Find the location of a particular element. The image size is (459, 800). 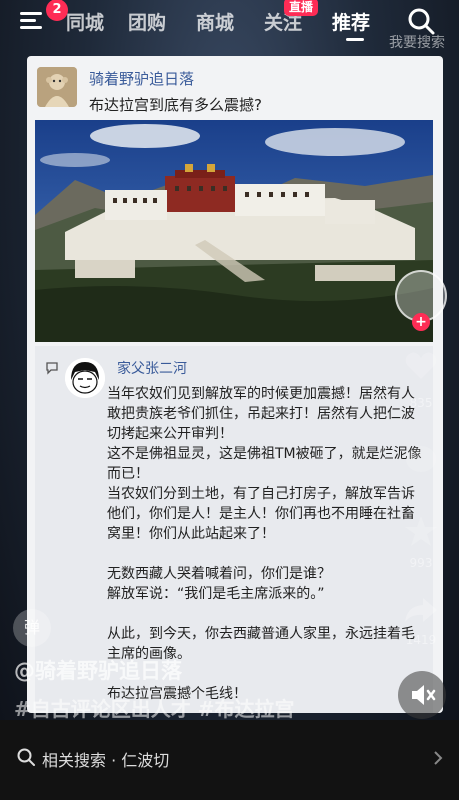

post-header: 骑着野驴追日落 布达拉宫到底有多么震撼? is located at coordinates (235, 87).